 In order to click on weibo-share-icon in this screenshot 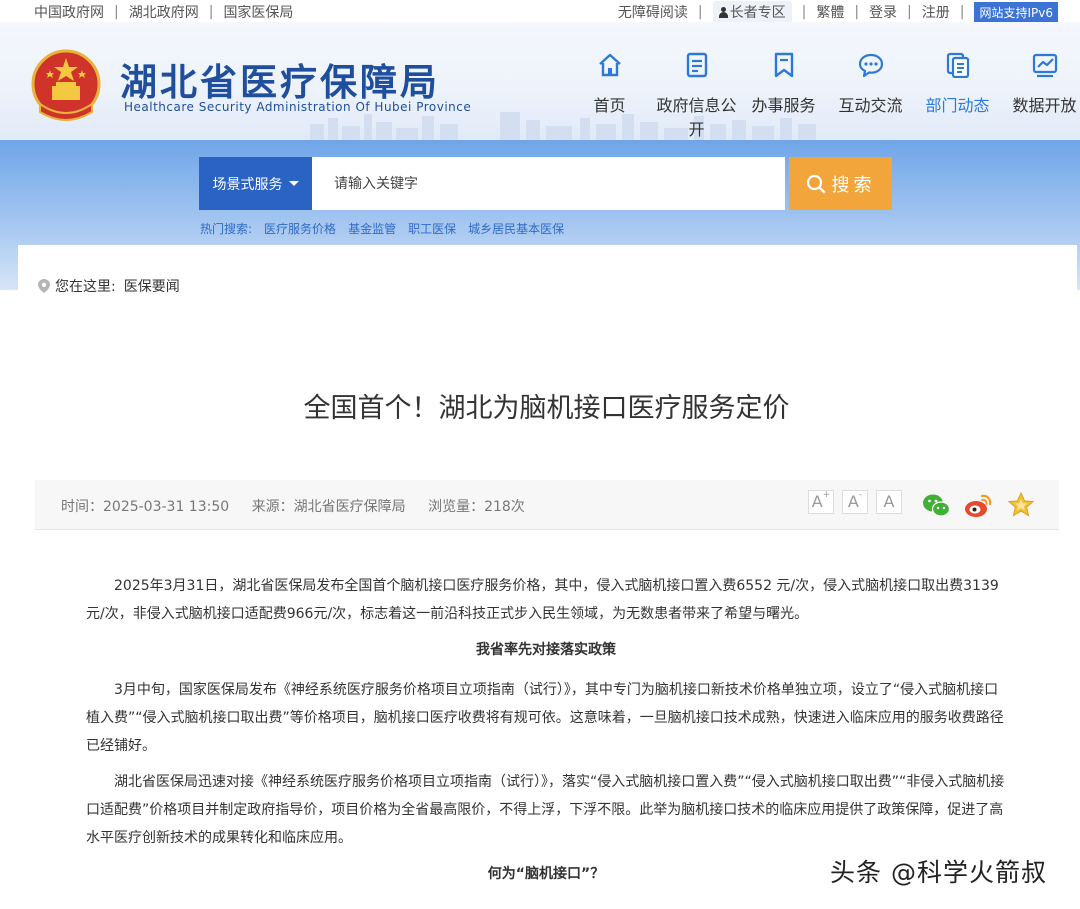, I will do `click(978, 505)`.